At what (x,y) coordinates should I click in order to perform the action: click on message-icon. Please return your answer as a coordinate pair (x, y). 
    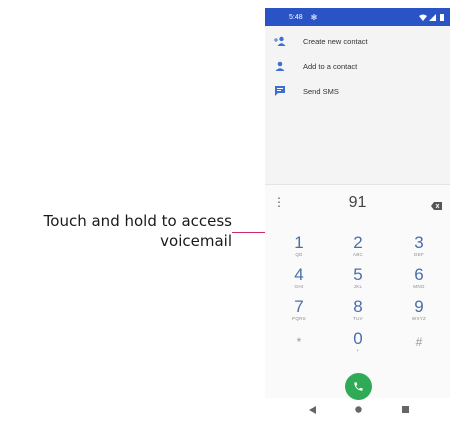
    Looking at the image, I should click on (280, 91).